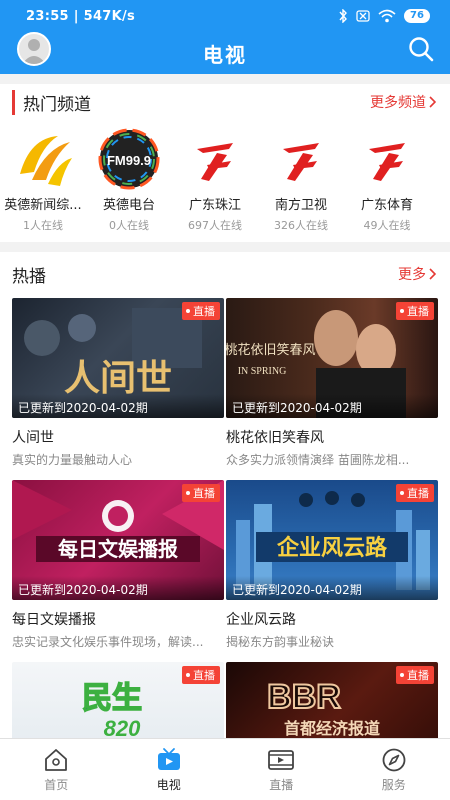 This screenshot has width=450, height=800. I want to click on tab-service: 服务, so click(394, 769).